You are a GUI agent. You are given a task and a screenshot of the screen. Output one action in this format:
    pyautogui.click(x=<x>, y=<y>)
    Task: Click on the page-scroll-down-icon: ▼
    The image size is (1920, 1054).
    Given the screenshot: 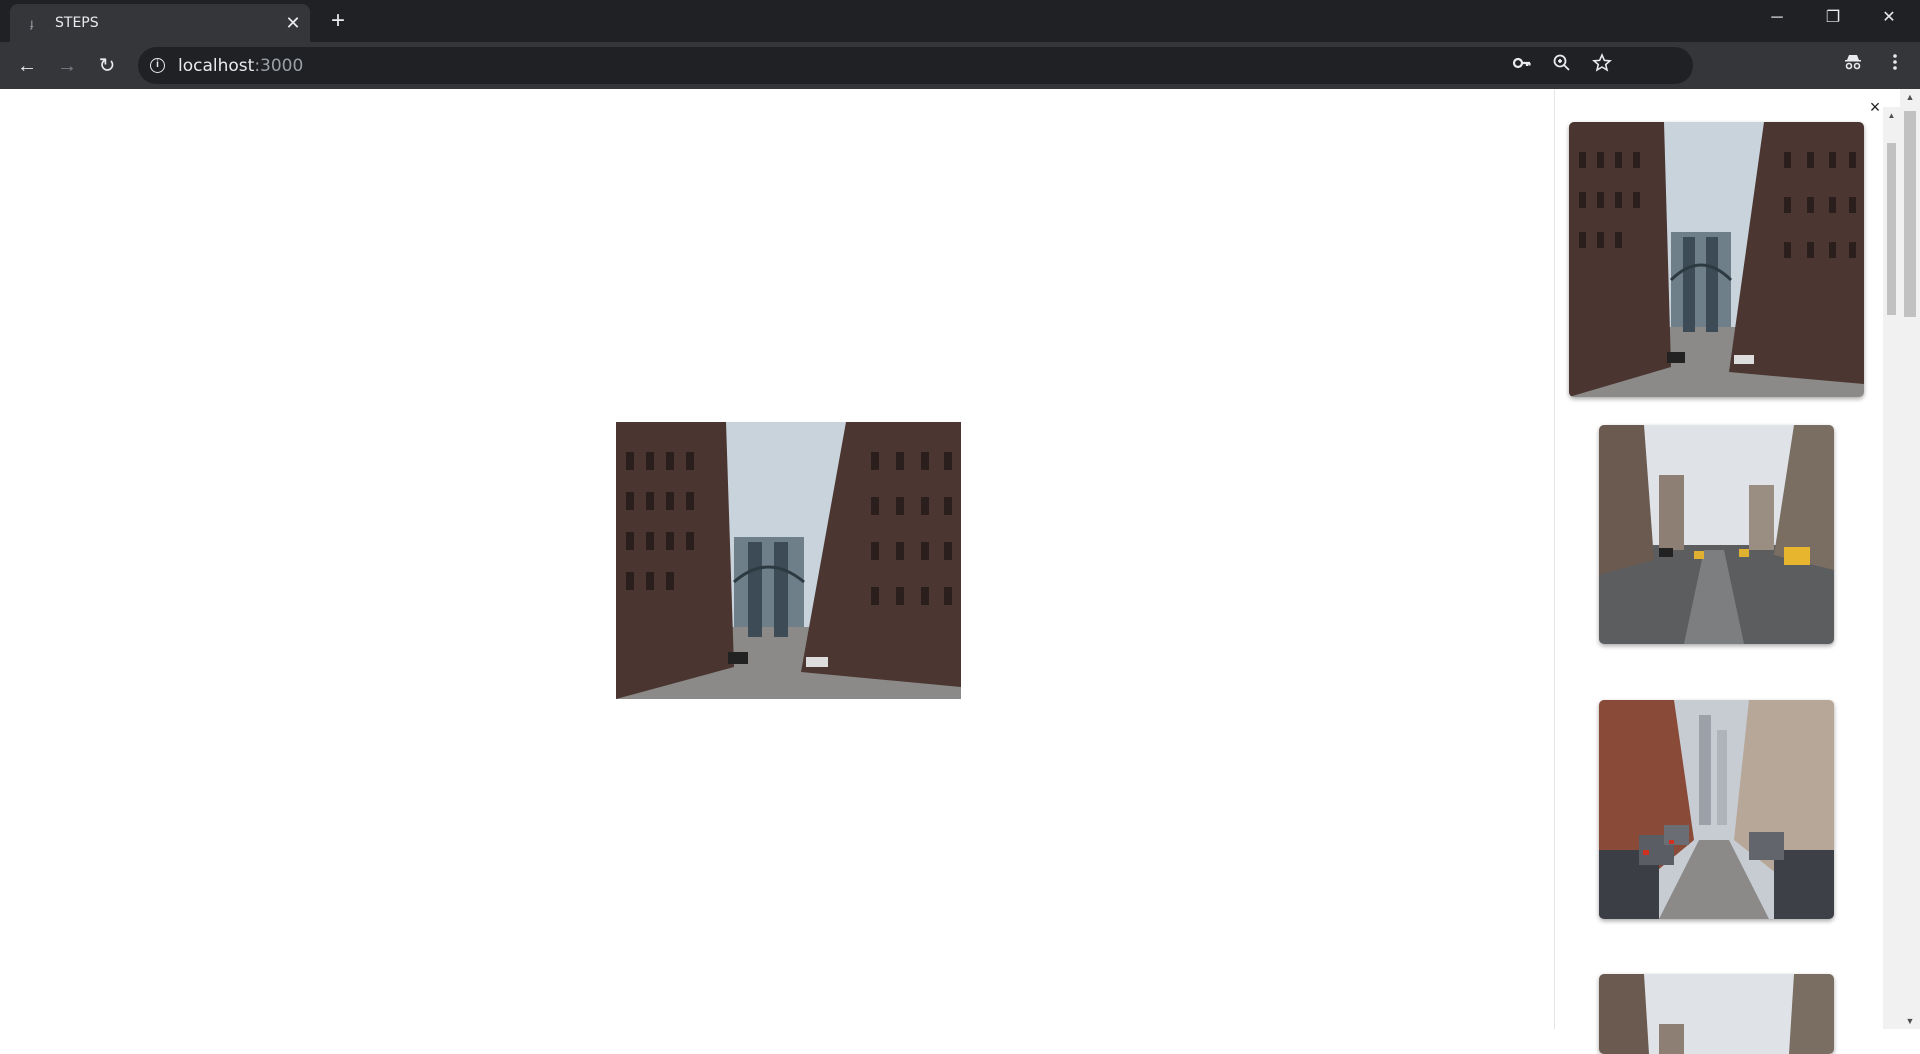 What is the action you would take?
    pyautogui.click(x=1910, y=1021)
    